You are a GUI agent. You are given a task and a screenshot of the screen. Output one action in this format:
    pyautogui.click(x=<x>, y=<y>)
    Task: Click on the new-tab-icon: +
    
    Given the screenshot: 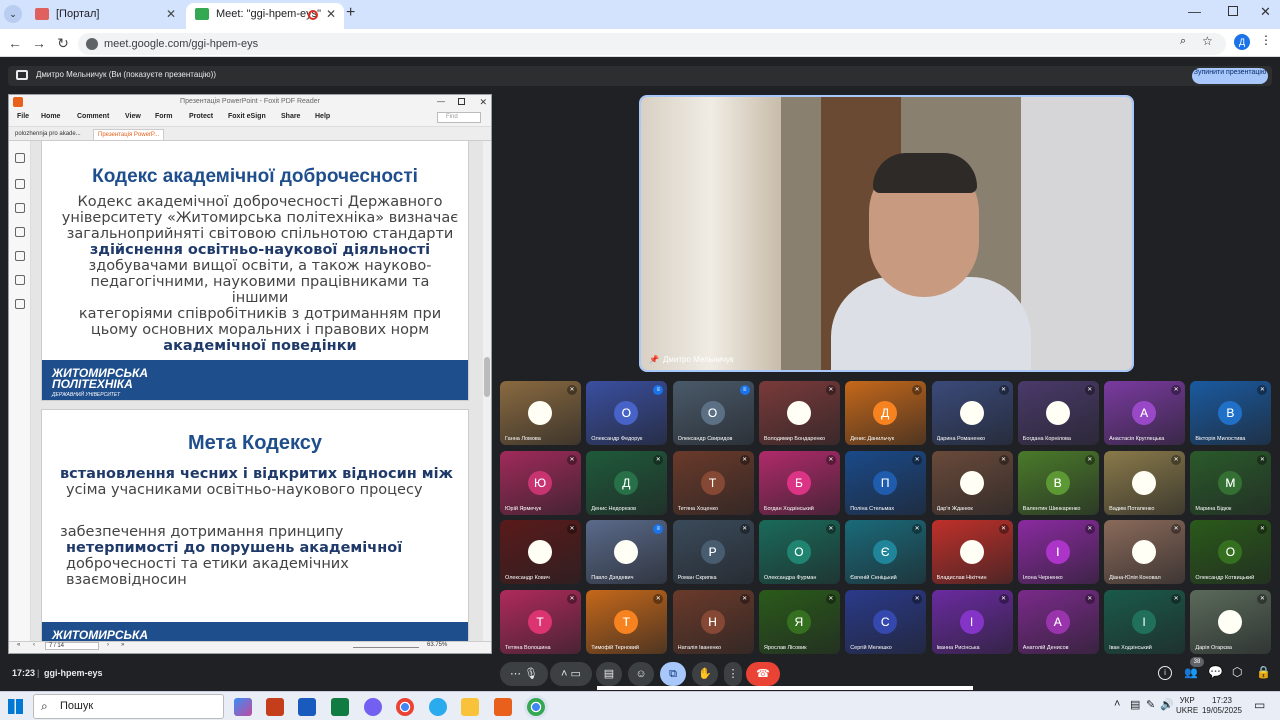 What is the action you would take?
    pyautogui.click(x=350, y=13)
    